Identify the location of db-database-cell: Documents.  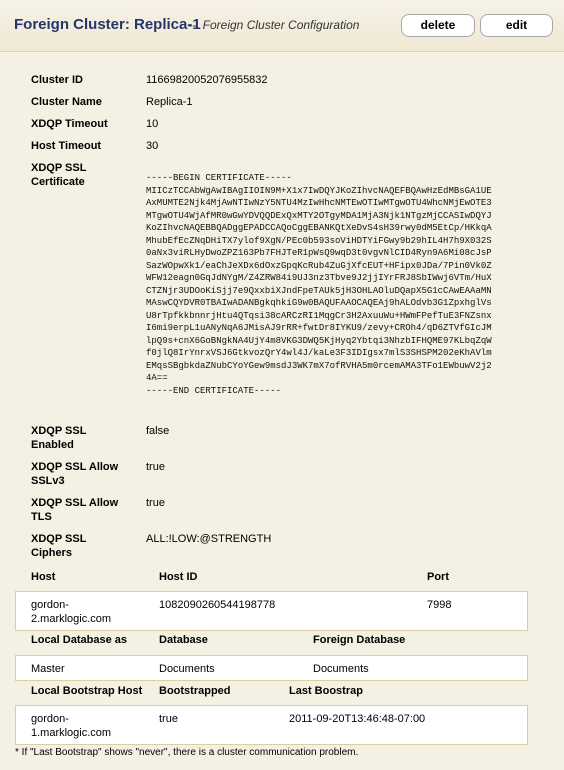
(187, 669).